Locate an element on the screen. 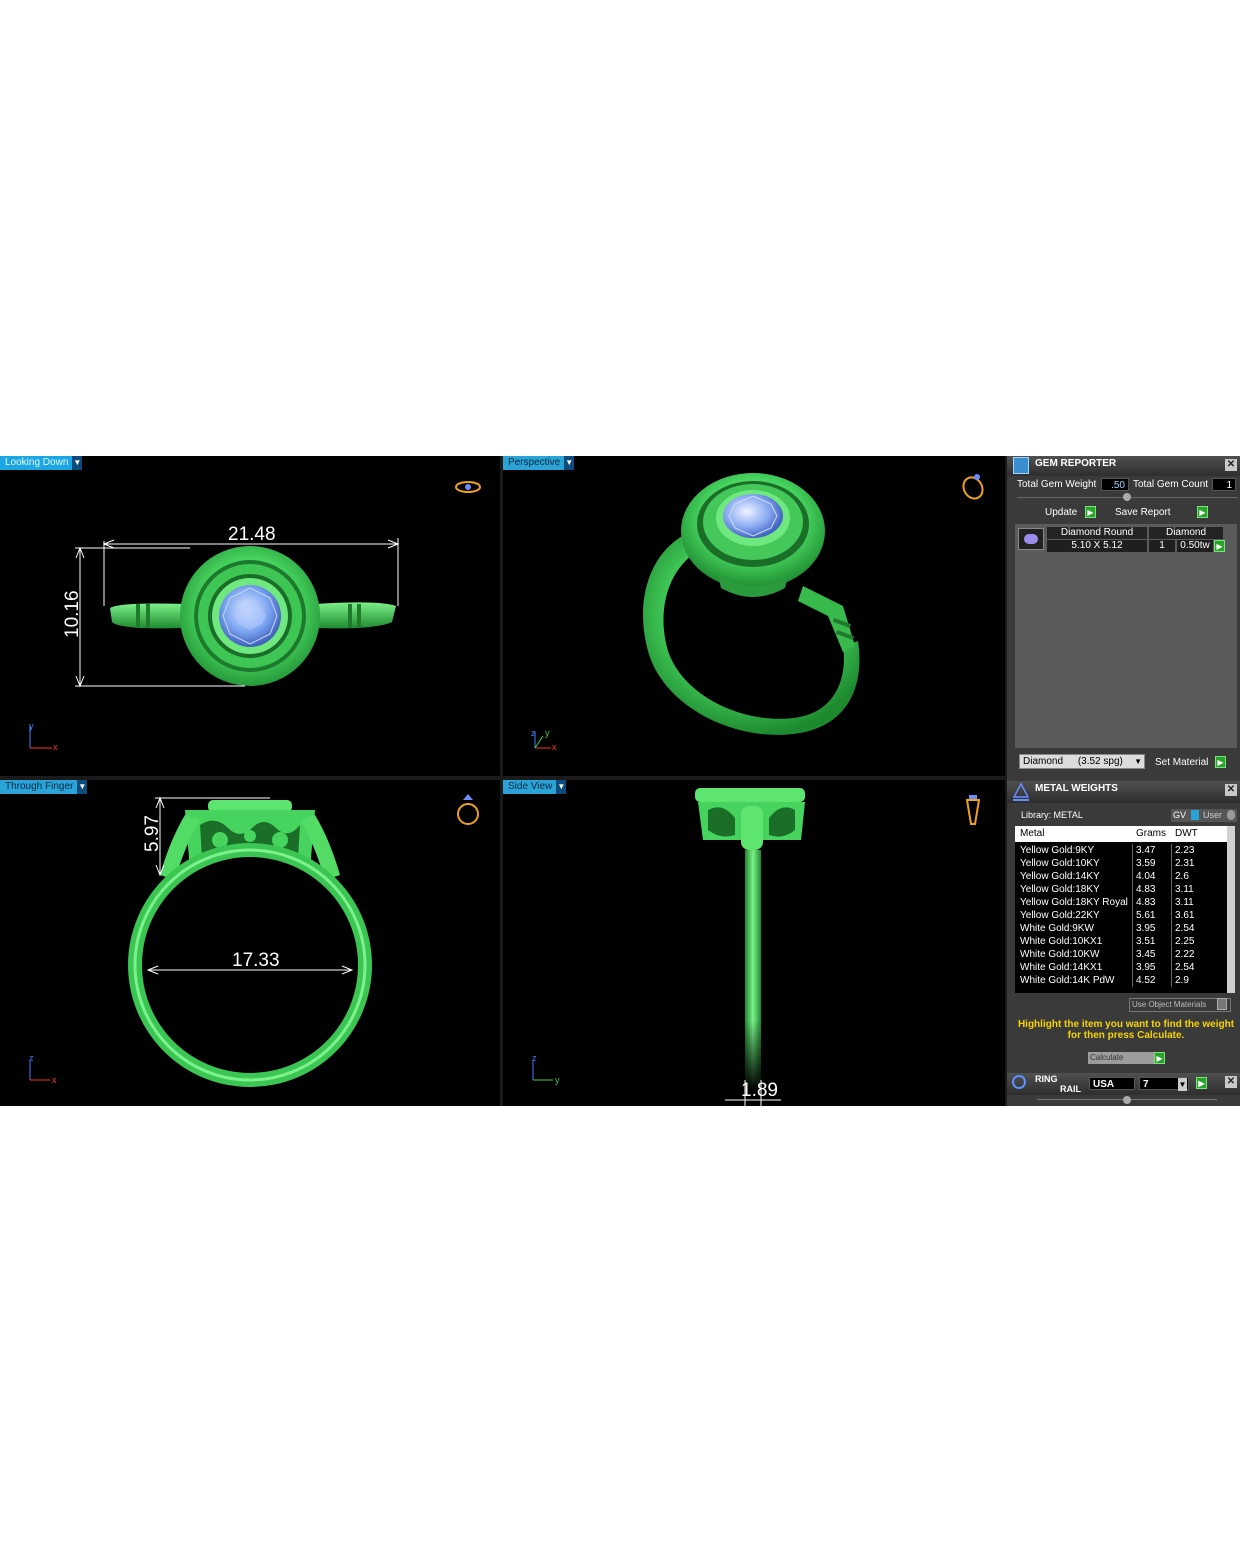 This screenshot has width=1240, height=1562. table-row: White Gold:10KX1 3.51 2.25 is located at coordinates (1121, 941).